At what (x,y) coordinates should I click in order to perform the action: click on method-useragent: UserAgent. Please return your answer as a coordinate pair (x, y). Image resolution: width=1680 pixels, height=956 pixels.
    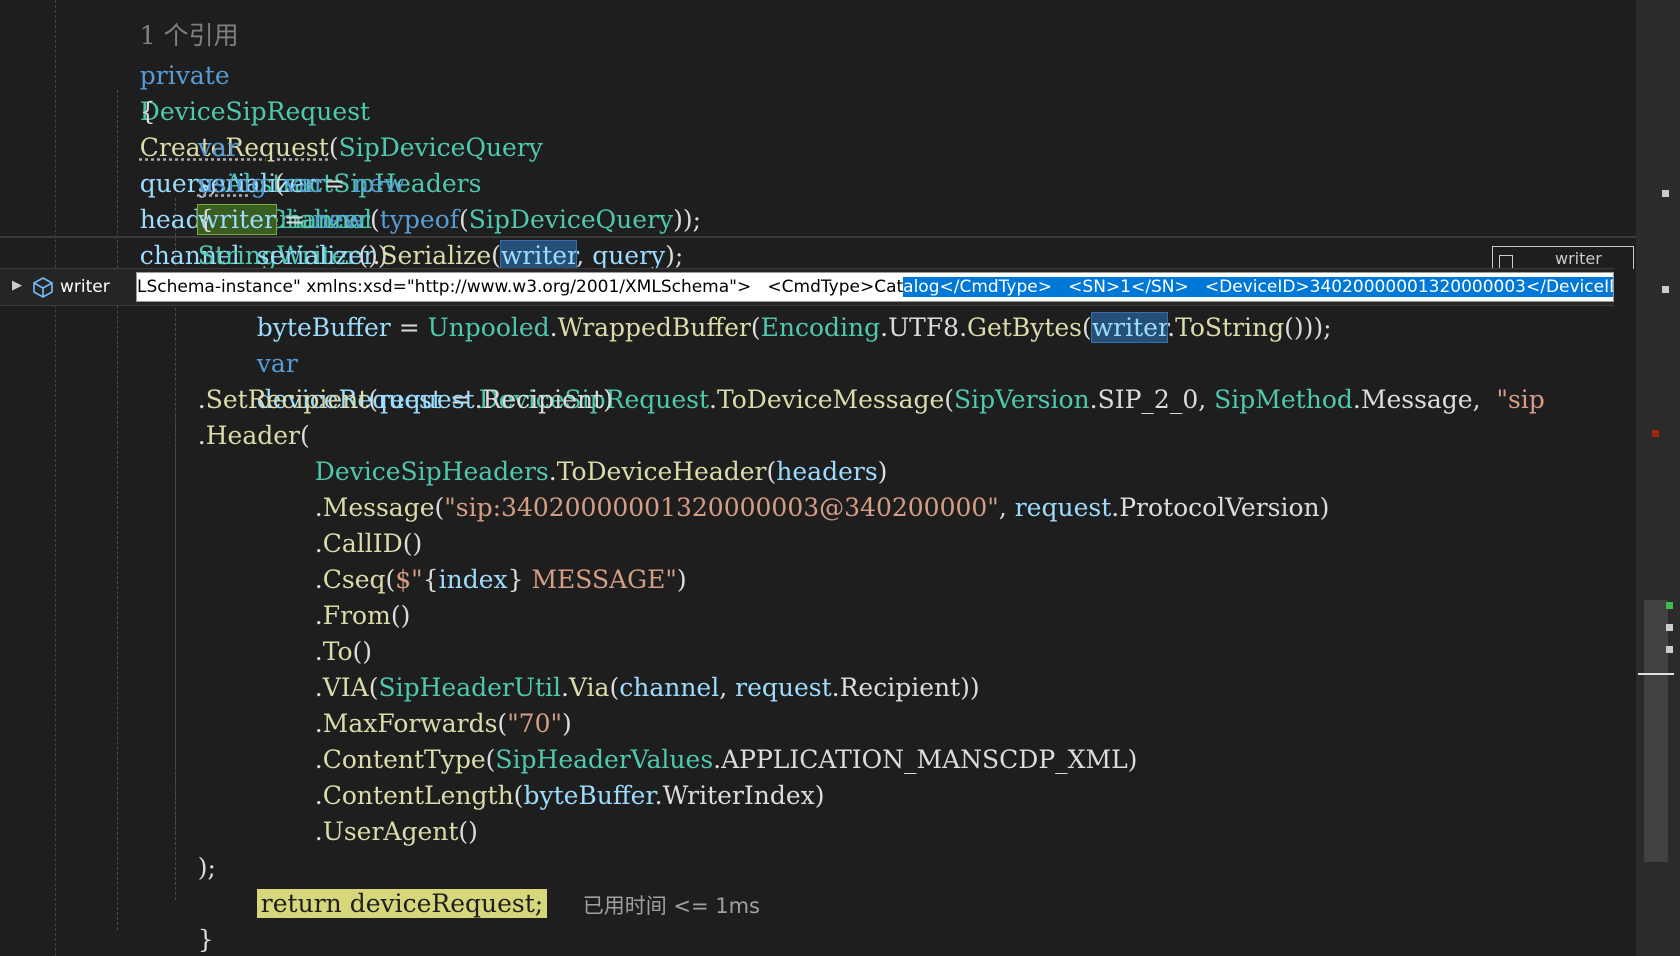
    Looking at the image, I should click on (390, 831).